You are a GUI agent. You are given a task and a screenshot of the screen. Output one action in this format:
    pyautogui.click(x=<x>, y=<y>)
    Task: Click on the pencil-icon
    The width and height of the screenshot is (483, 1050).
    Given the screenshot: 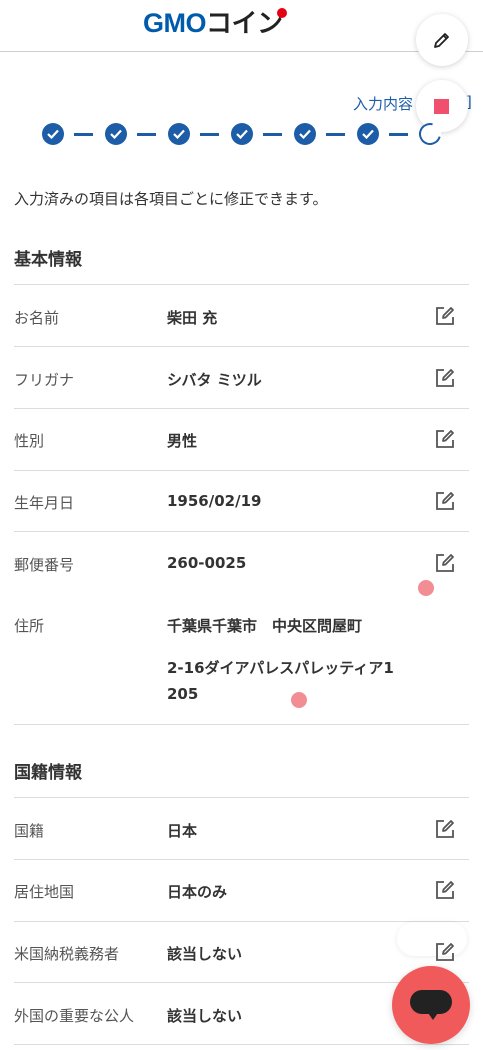 What is the action you would take?
    pyautogui.click(x=441, y=40)
    